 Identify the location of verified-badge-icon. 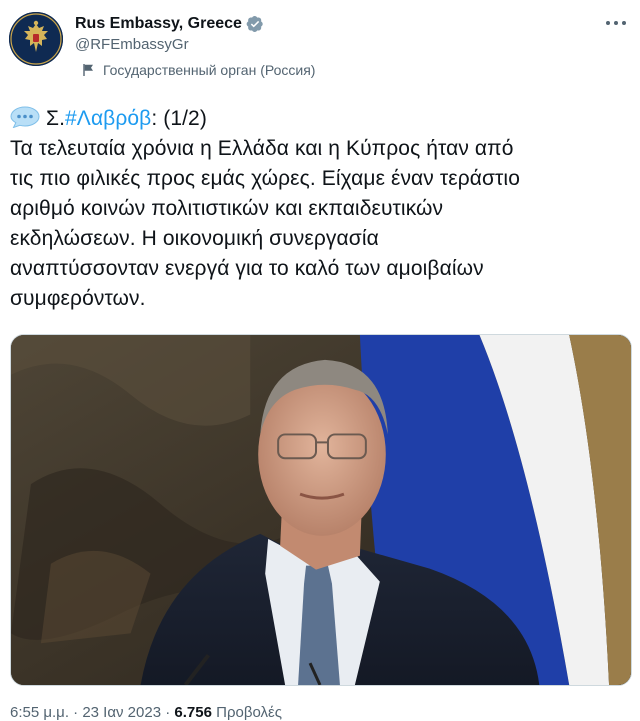
(255, 24).